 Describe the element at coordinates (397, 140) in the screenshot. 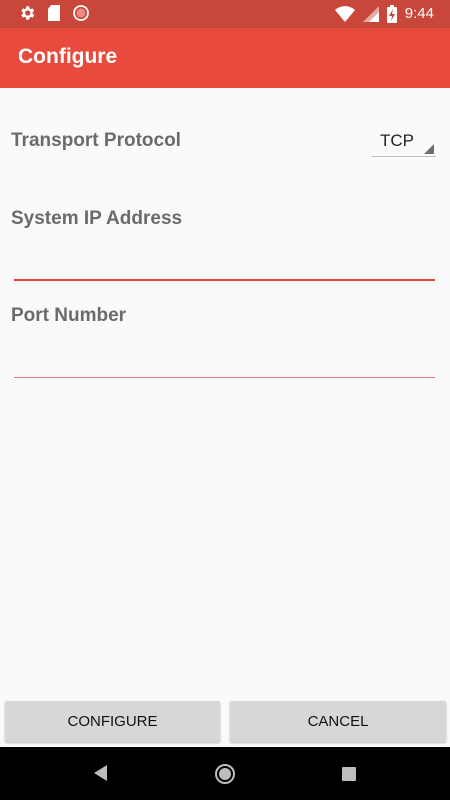

I see `transport-protocol-value: TCP` at that location.